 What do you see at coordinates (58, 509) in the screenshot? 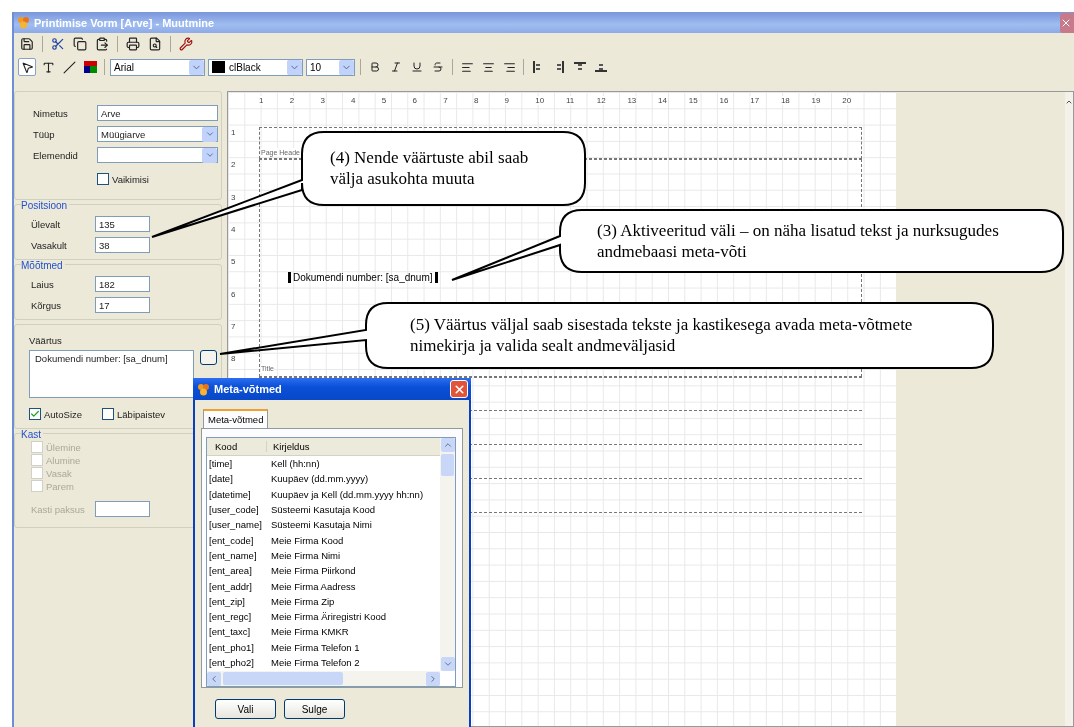
I see `field-label: Kasti paksus` at bounding box center [58, 509].